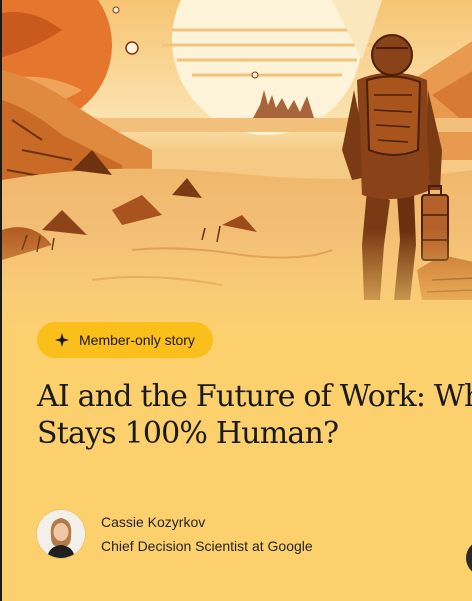  Describe the element at coordinates (188, 433) in the screenshot. I see `article-title-line-2: Stays 100% Human?` at that location.